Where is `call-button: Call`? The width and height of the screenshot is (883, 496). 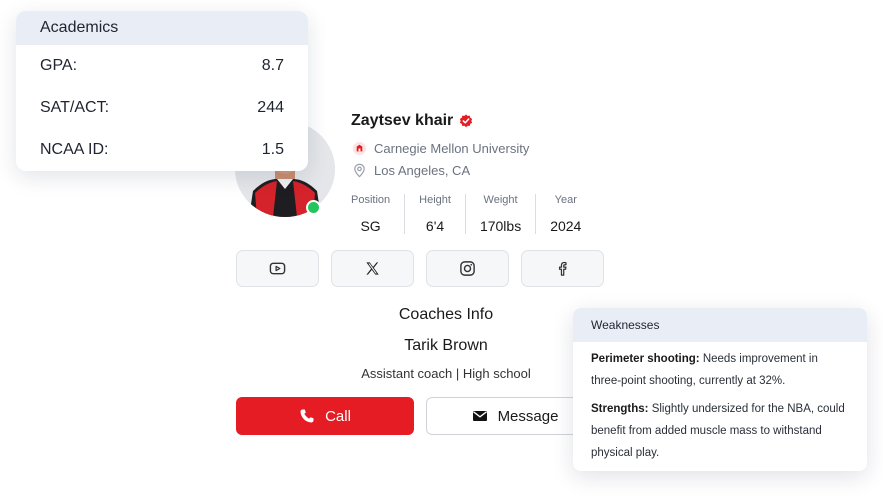 call-button: Call is located at coordinates (325, 416).